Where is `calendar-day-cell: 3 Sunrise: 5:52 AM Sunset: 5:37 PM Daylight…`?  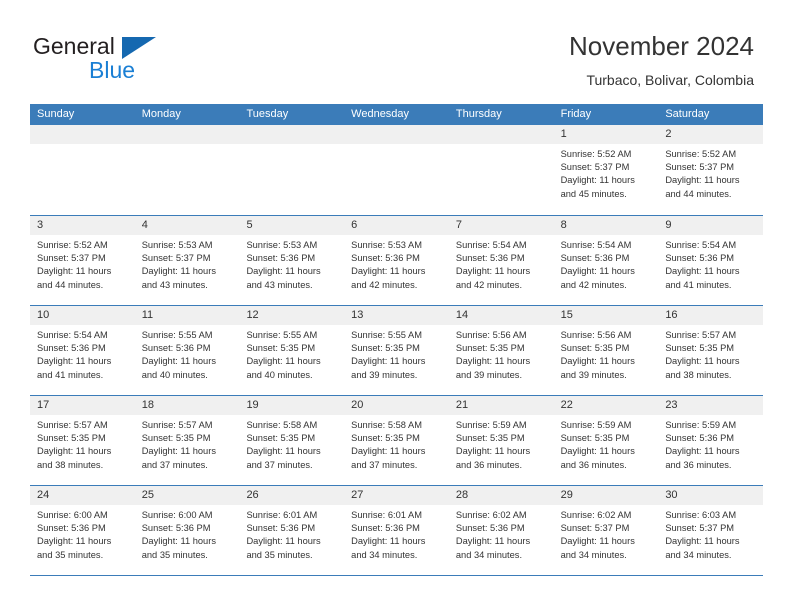
calendar-day-cell: 3 Sunrise: 5:52 AM Sunset: 5:37 PM Daylight… is located at coordinates (82, 260).